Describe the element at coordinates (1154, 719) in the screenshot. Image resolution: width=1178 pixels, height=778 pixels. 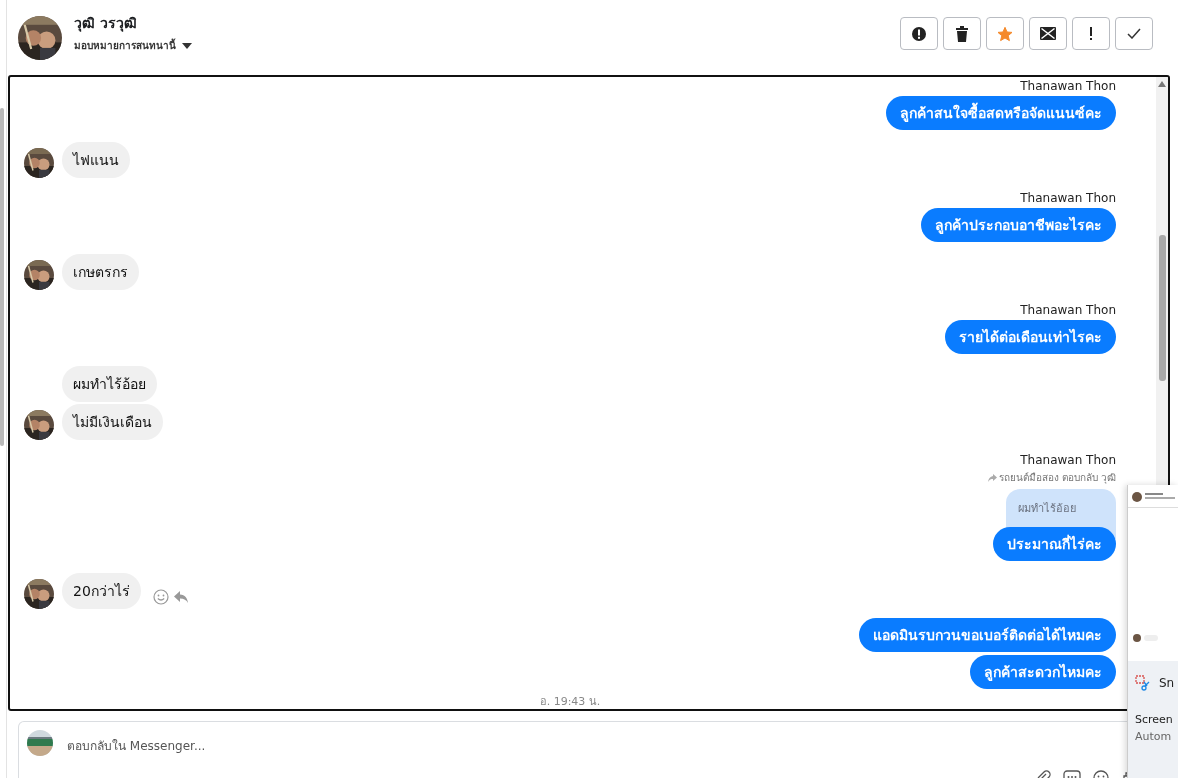
I see `notification-text: Screen` at that location.